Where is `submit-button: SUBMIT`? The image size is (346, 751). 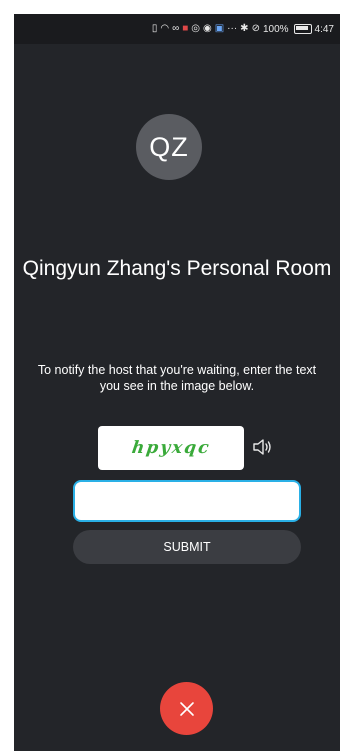
submit-button: SUBMIT is located at coordinates (187, 547).